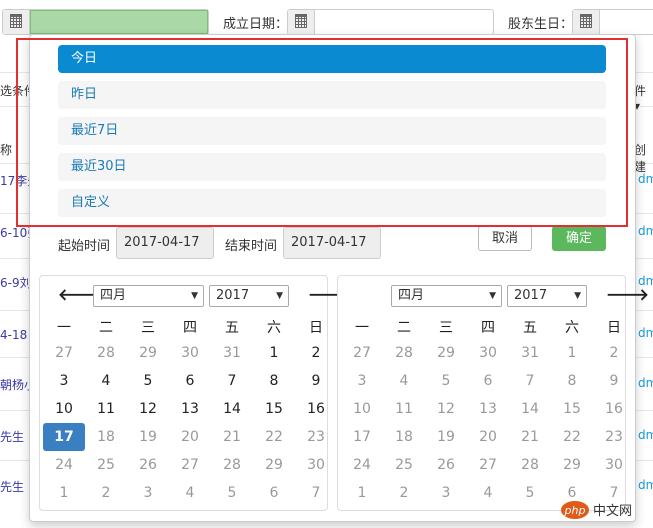 The image size is (653, 528). Describe the element at coordinates (626, 22) in the screenshot. I see `shareholder-birthday-field` at that location.